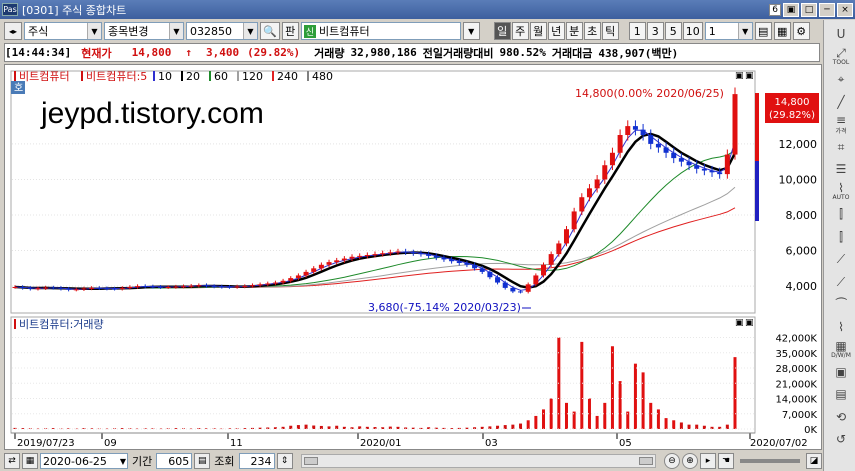  I want to click on maximize-icon: □, so click(809, 9).